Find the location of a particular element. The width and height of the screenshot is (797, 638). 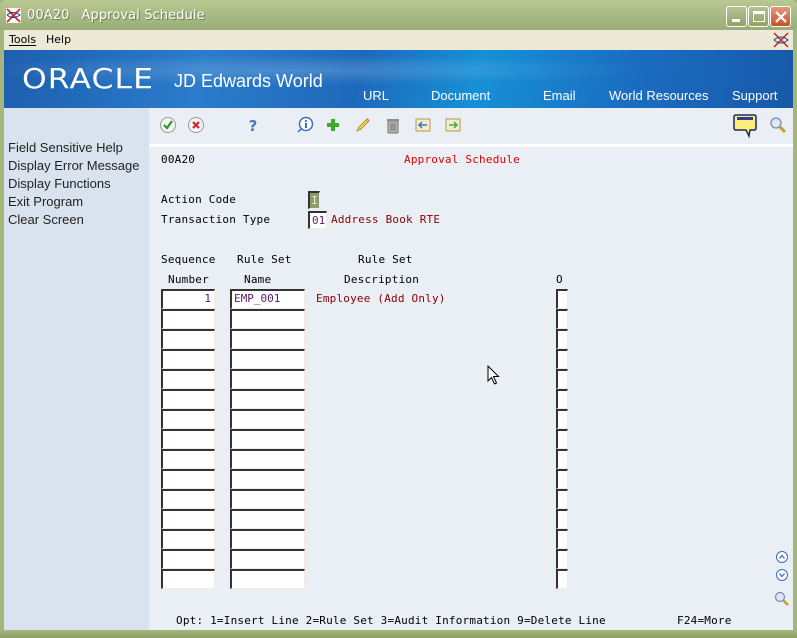

sidebar-item-exit-program: Exit Program is located at coordinates (45, 201).